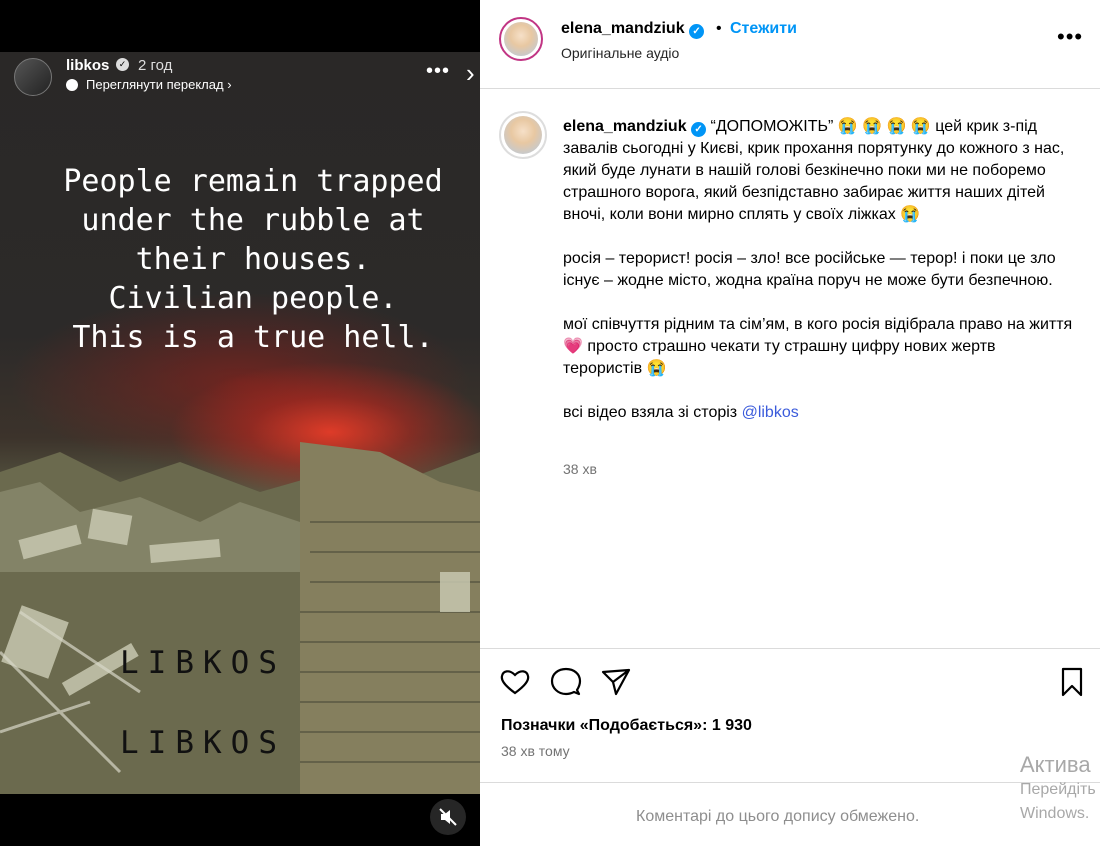 The height and width of the screenshot is (847, 1100). I want to click on mention-link: @libkos, so click(770, 412).